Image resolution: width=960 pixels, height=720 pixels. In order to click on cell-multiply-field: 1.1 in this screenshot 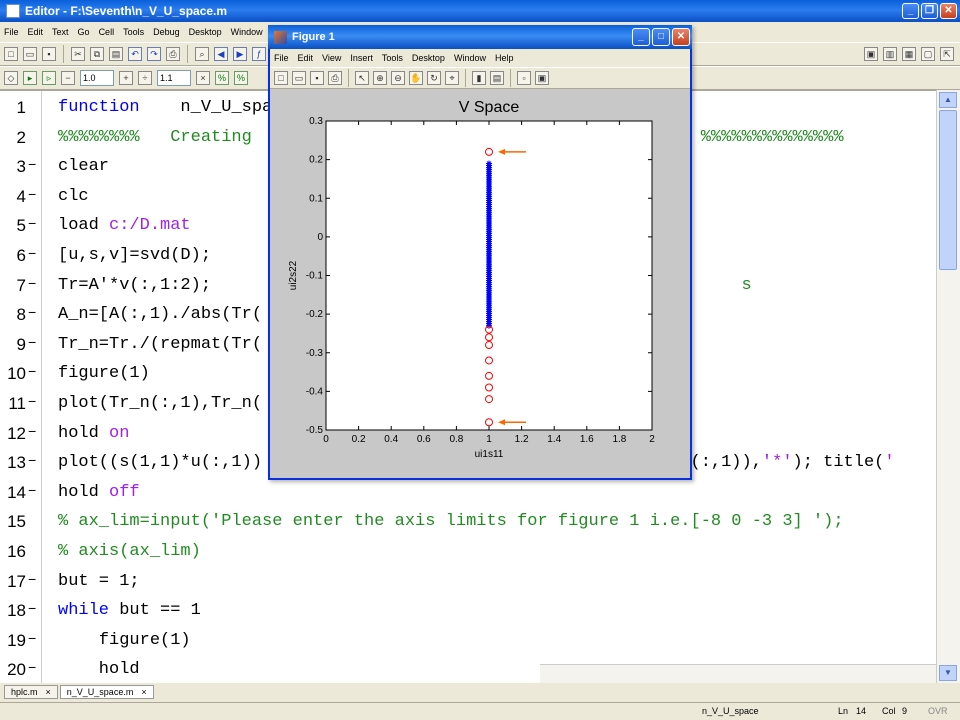, I will do `click(174, 78)`.